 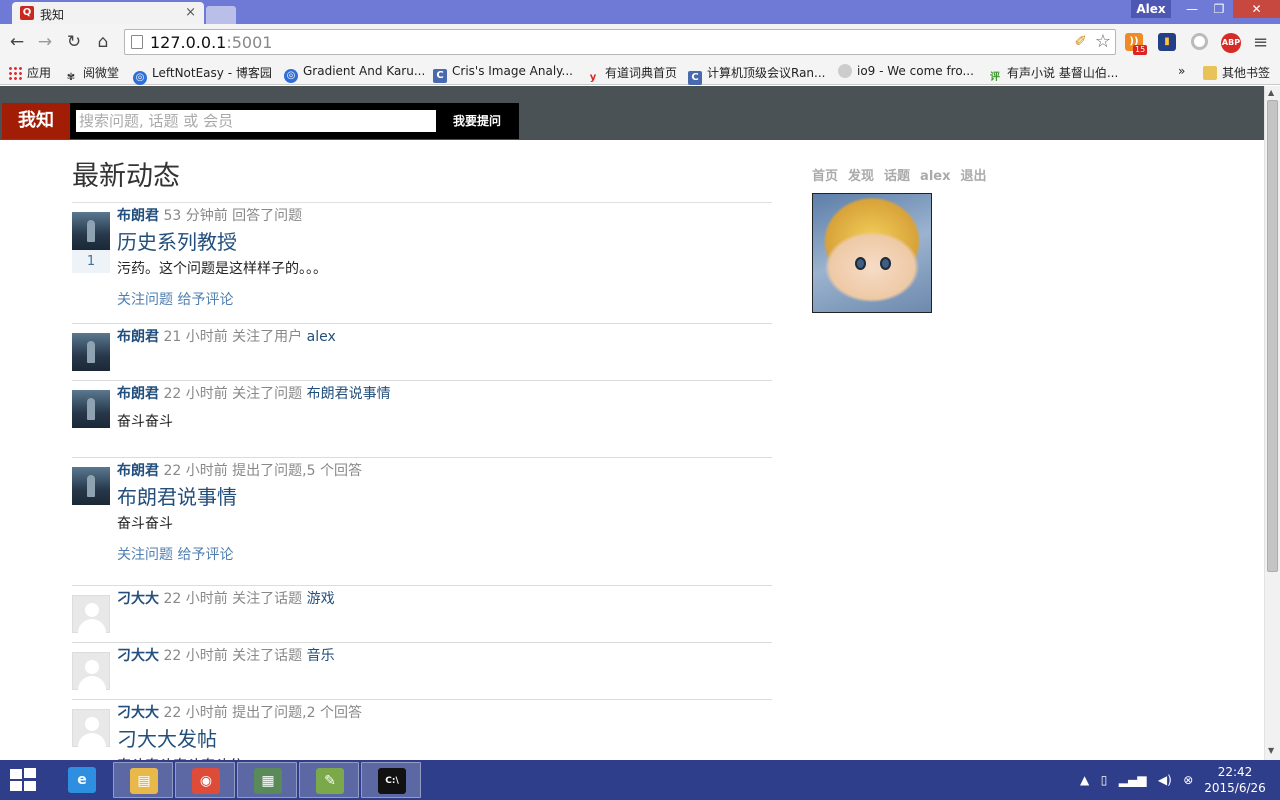 I want to click on question-title: 刁大大发帖, so click(x=444, y=739).